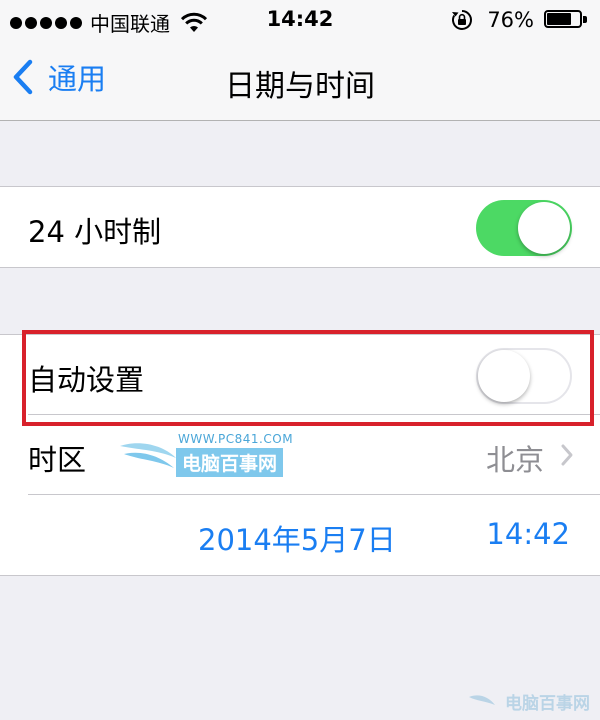 The image size is (600, 720). I want to click on date-value: 2014年5月7日, so click(297, 540).